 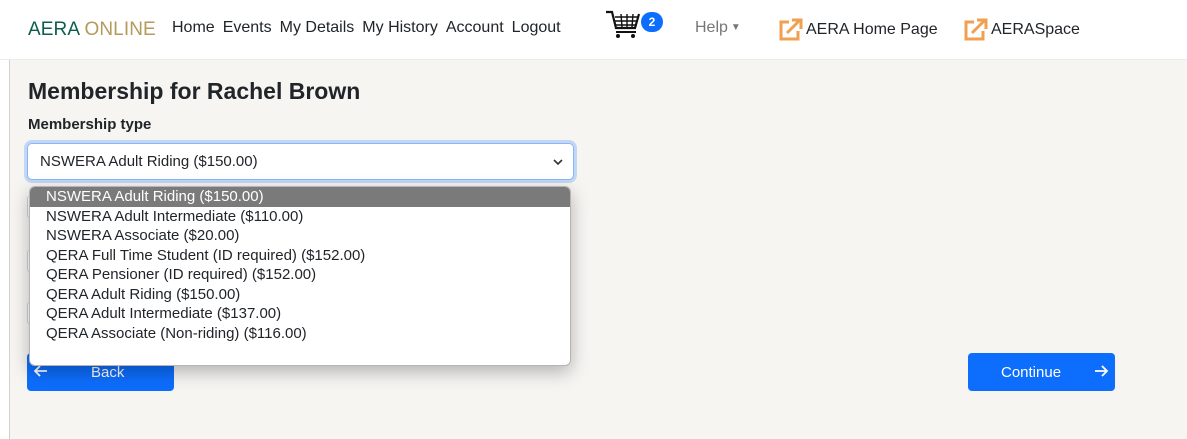 What do you see at coordinates (536, 28) in the screenshot?
I see `nav-logout: Logout` at bounding box center [536, 28].